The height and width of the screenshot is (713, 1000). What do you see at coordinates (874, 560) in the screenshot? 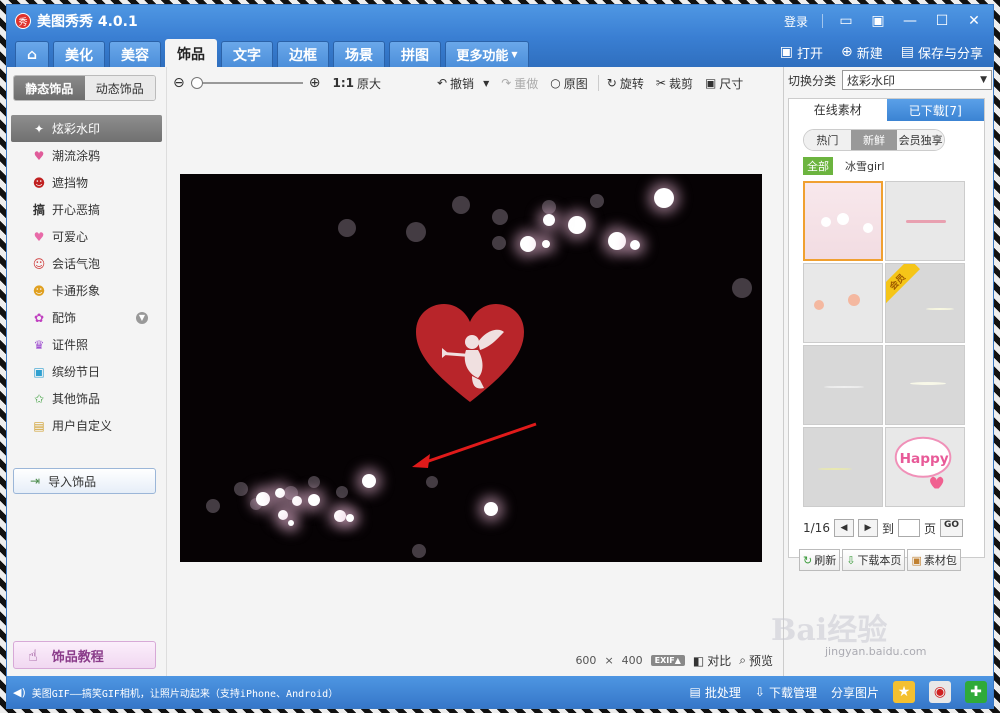
I see `download-page-button: ⇩ 下载本页` at bounding box center [874, 560].